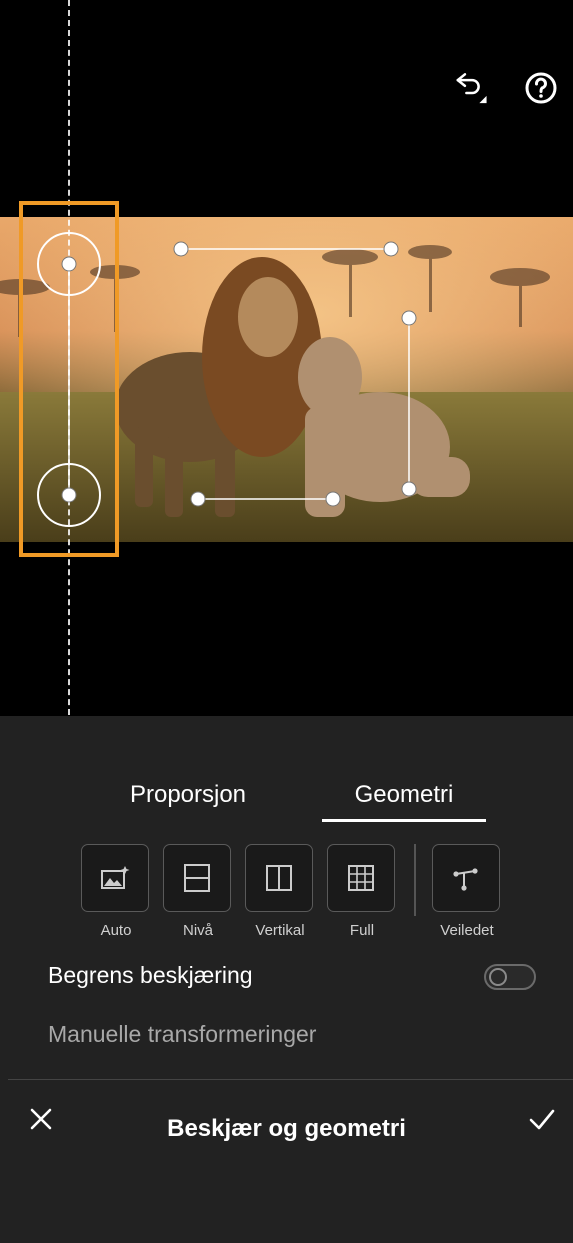 The image size is (573, 1243). I want to click on tool-niva: Nivå, so click(198, 891).